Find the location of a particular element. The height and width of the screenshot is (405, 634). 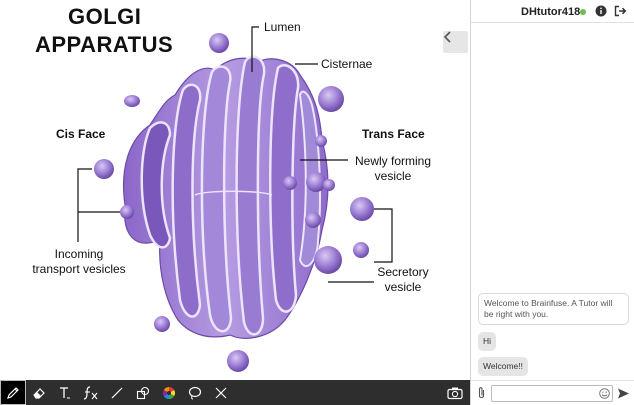

line-icon is located at coordinates (117, 392).